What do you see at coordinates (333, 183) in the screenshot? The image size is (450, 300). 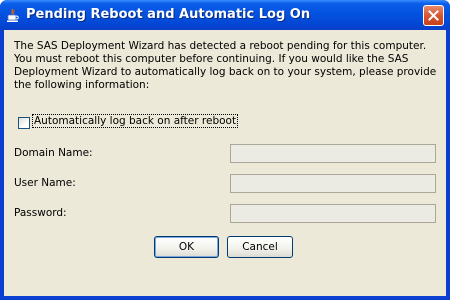 I see `user-name-field` at bounding box center [333, 183].